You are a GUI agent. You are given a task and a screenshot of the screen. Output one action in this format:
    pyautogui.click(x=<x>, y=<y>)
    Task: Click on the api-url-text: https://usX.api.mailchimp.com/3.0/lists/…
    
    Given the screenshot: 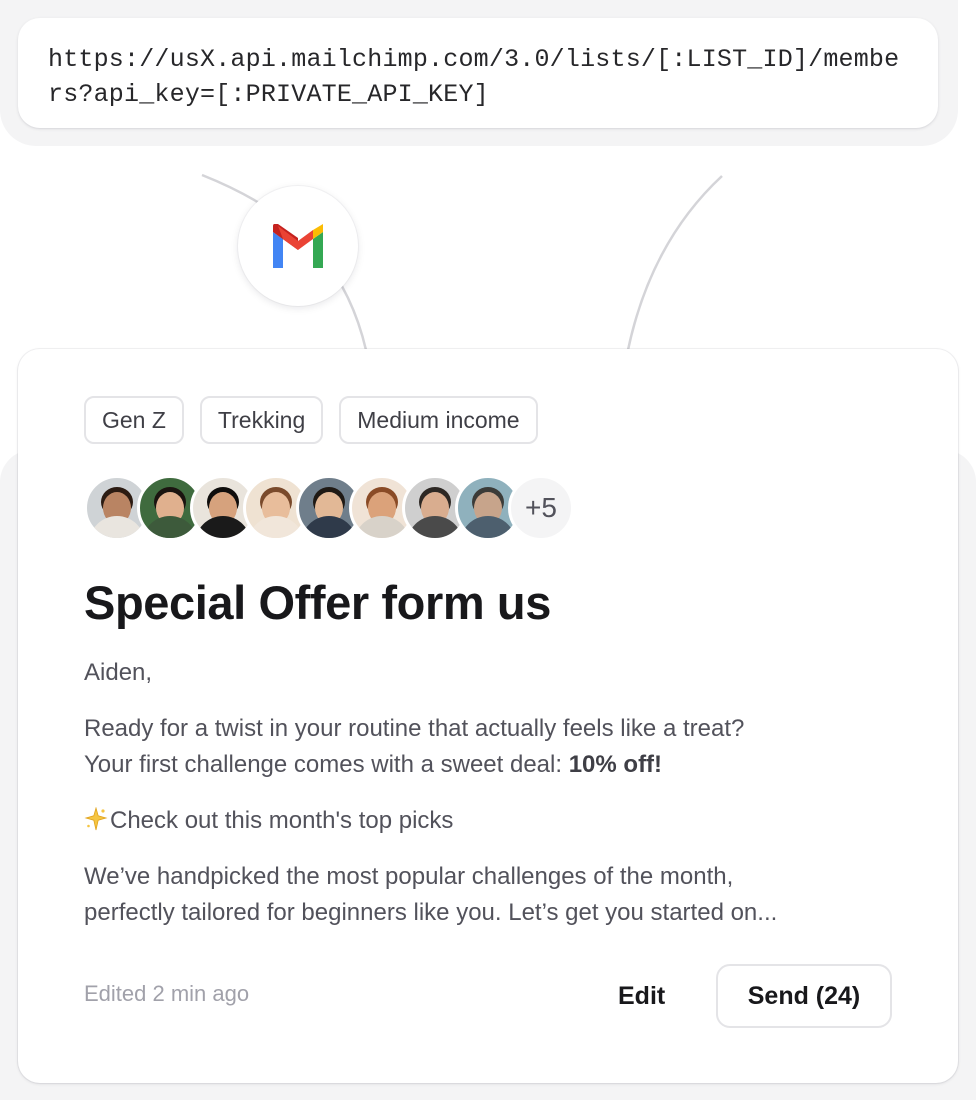 What is the action you would take?
    pyautogui.click(x=474, y=77)
    